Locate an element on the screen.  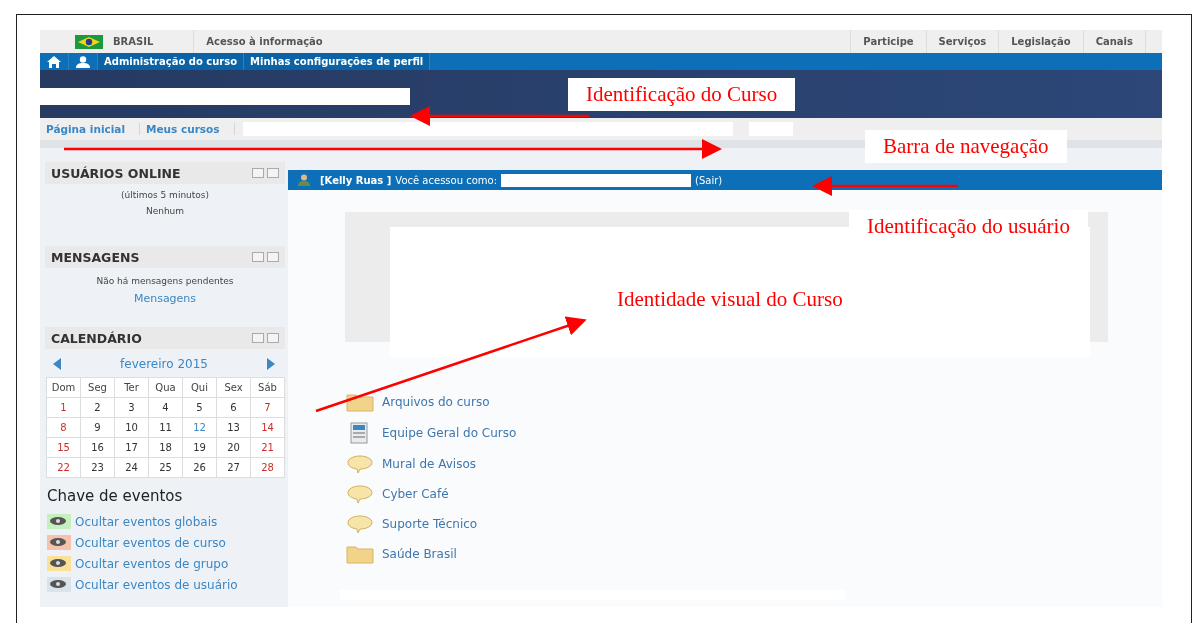
flag-icon is located at coordinates (89, 41).